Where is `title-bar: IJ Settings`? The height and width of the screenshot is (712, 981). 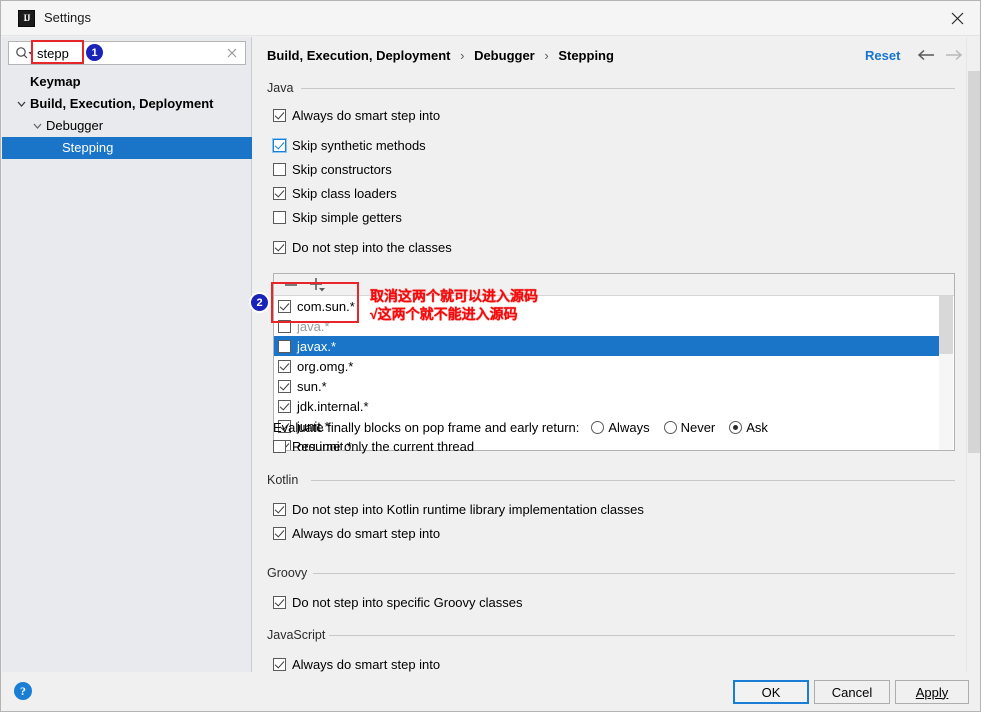
title-bar: IJ Settings is located at coordinates (490, 18).